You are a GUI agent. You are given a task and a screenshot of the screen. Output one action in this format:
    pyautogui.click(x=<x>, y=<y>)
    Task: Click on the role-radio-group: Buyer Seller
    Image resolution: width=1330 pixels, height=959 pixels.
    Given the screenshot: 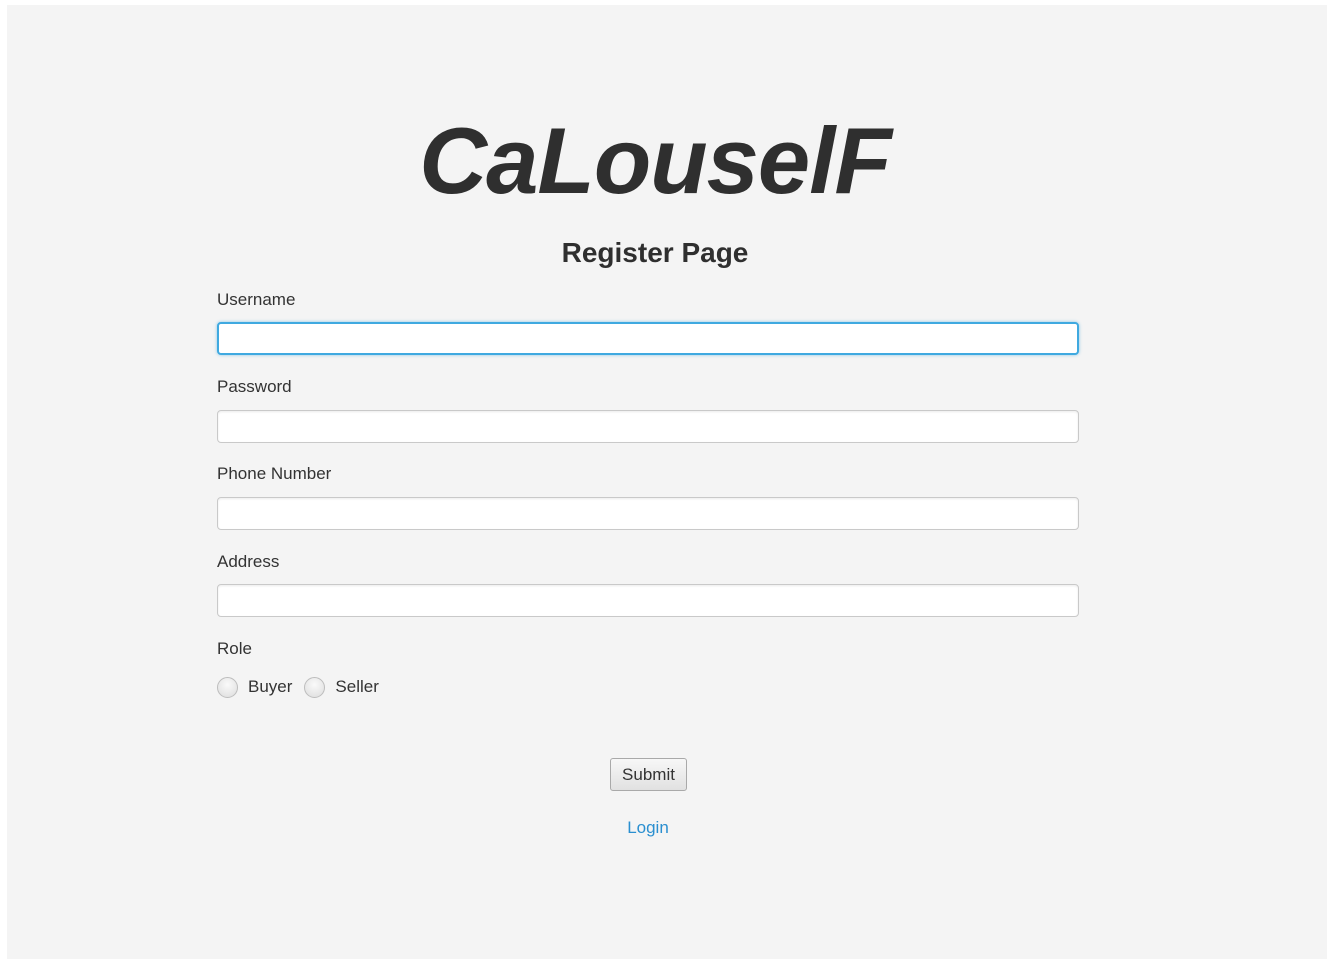 What is the action you would take?
    pyautogui.click(x=304, y=687)
    